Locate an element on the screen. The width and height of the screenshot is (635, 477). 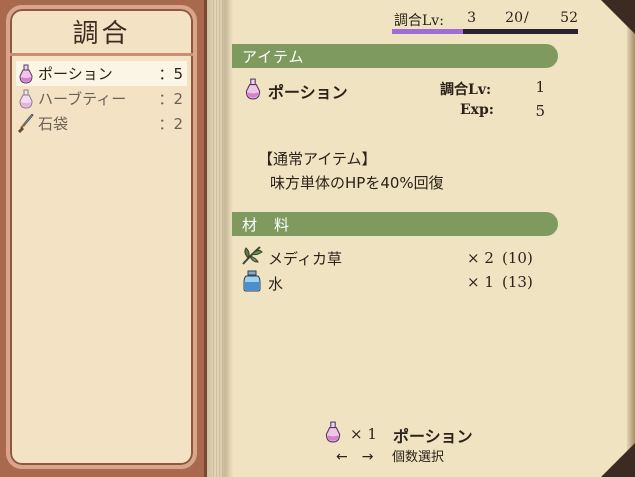
sword-icon is located at coordinates (26, 124).